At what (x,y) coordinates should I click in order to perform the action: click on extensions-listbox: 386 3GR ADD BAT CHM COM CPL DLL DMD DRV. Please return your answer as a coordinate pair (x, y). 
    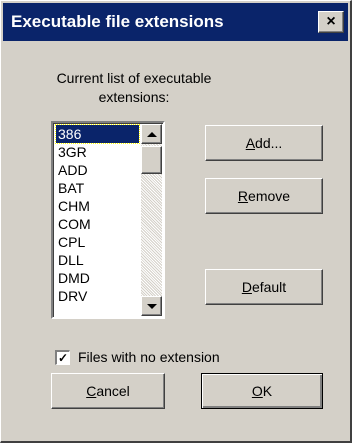
    Looking at the image, I should click on (108, 220).